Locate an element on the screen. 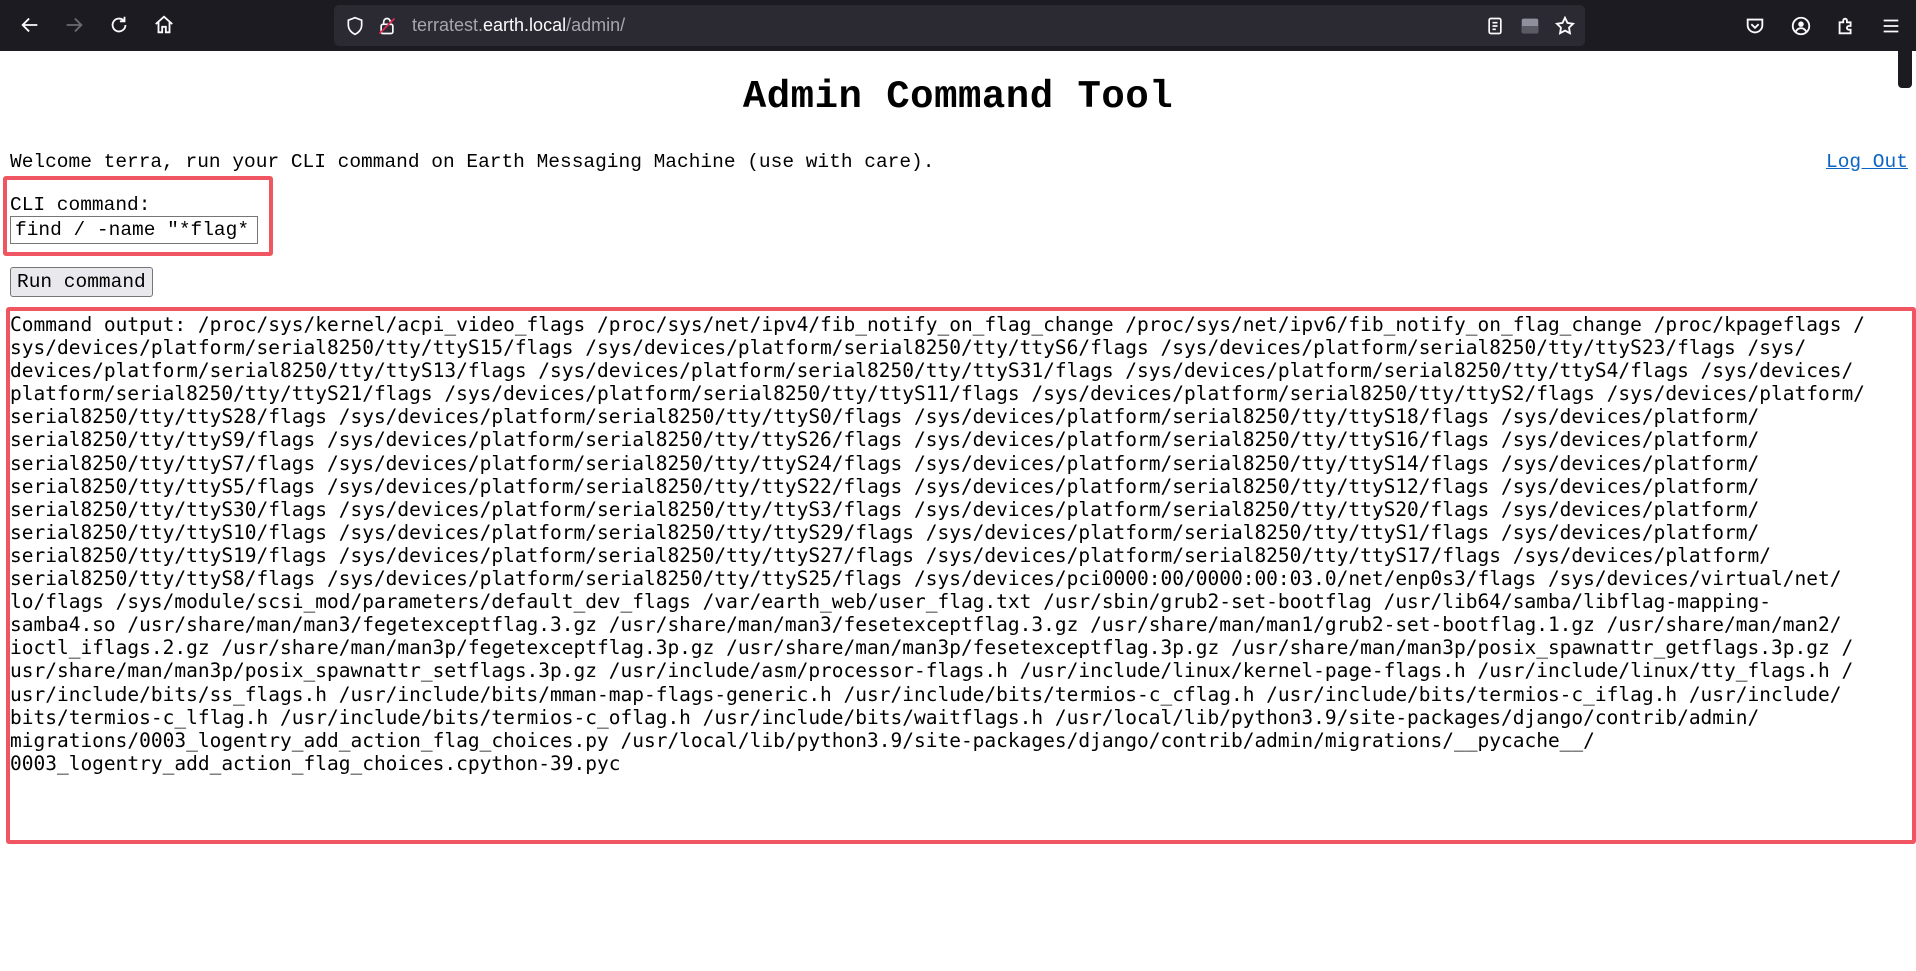 This screenshot has width=1916, height=971. url-path: /admin/ is located at coordinates (596, 25).